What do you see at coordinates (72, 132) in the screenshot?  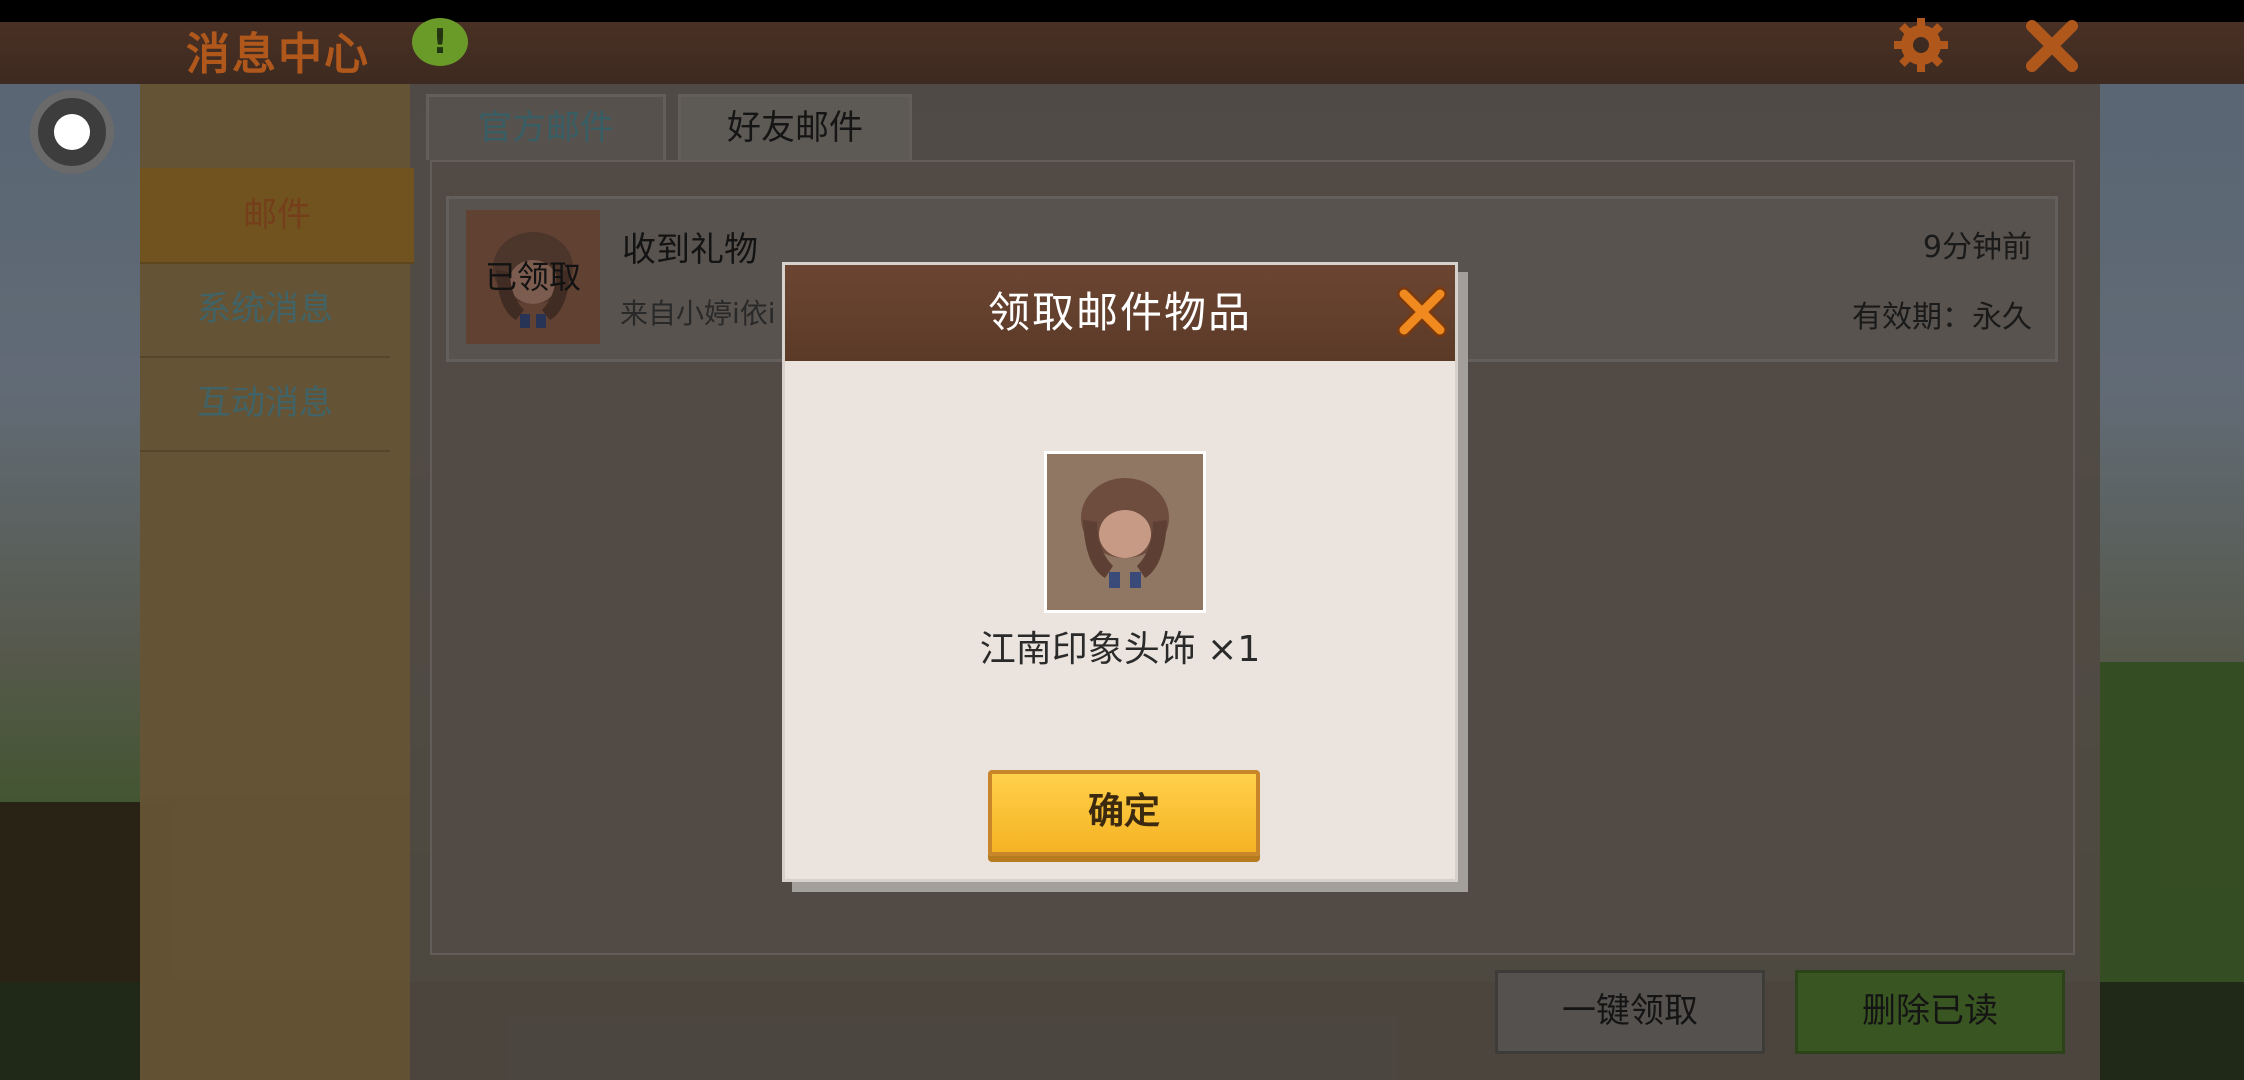 I see `floating-assist-button` at bounding box center [72, 132].